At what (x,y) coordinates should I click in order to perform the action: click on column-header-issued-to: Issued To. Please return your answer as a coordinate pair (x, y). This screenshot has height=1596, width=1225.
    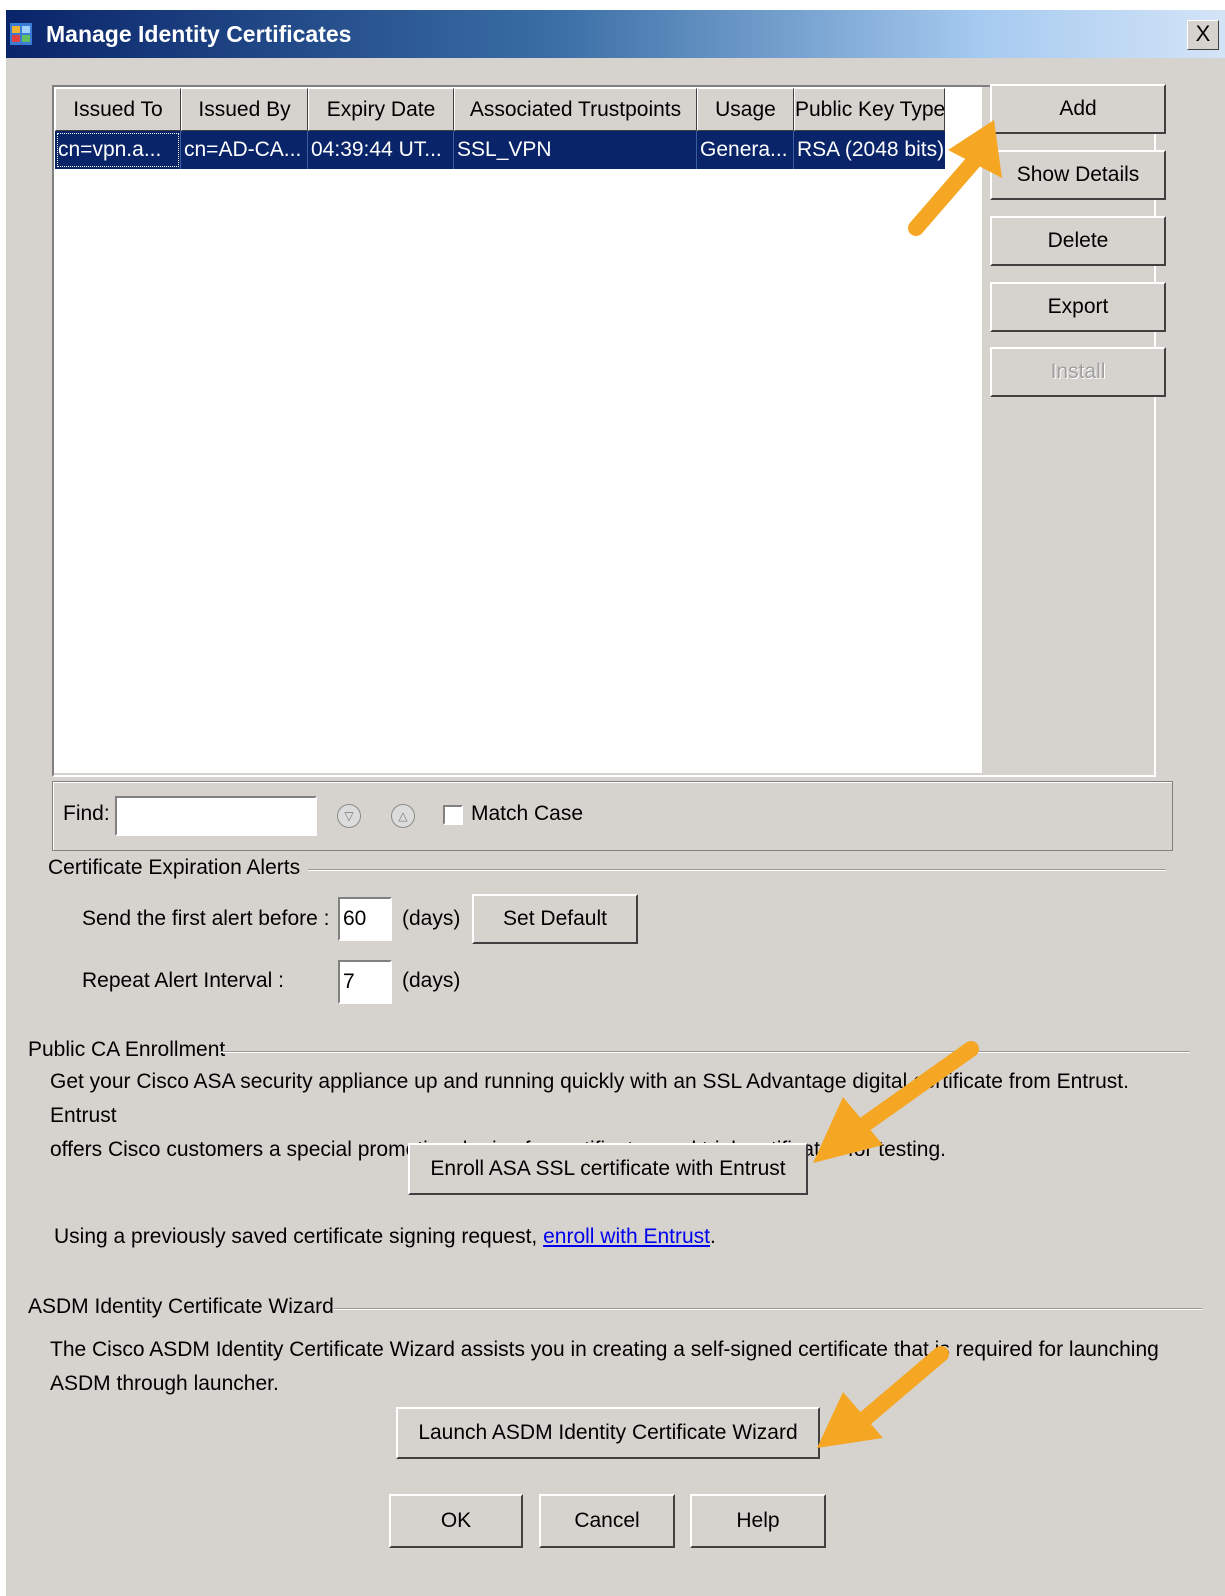
    Looking at the image, I should click on (118, 109).